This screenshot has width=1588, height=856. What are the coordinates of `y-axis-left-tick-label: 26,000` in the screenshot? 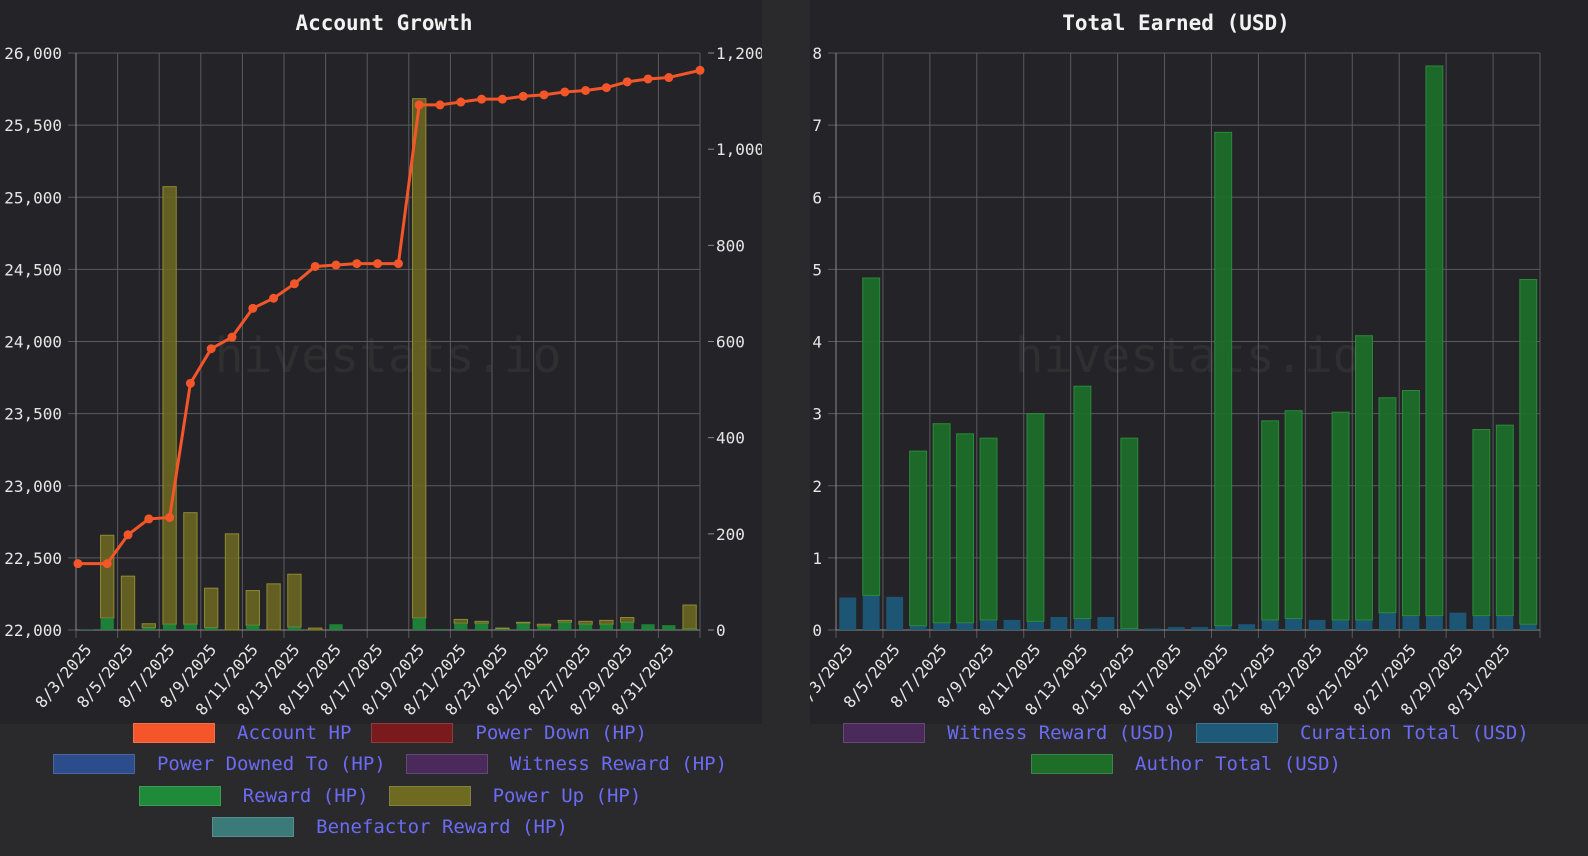 It's located at (33, 53).